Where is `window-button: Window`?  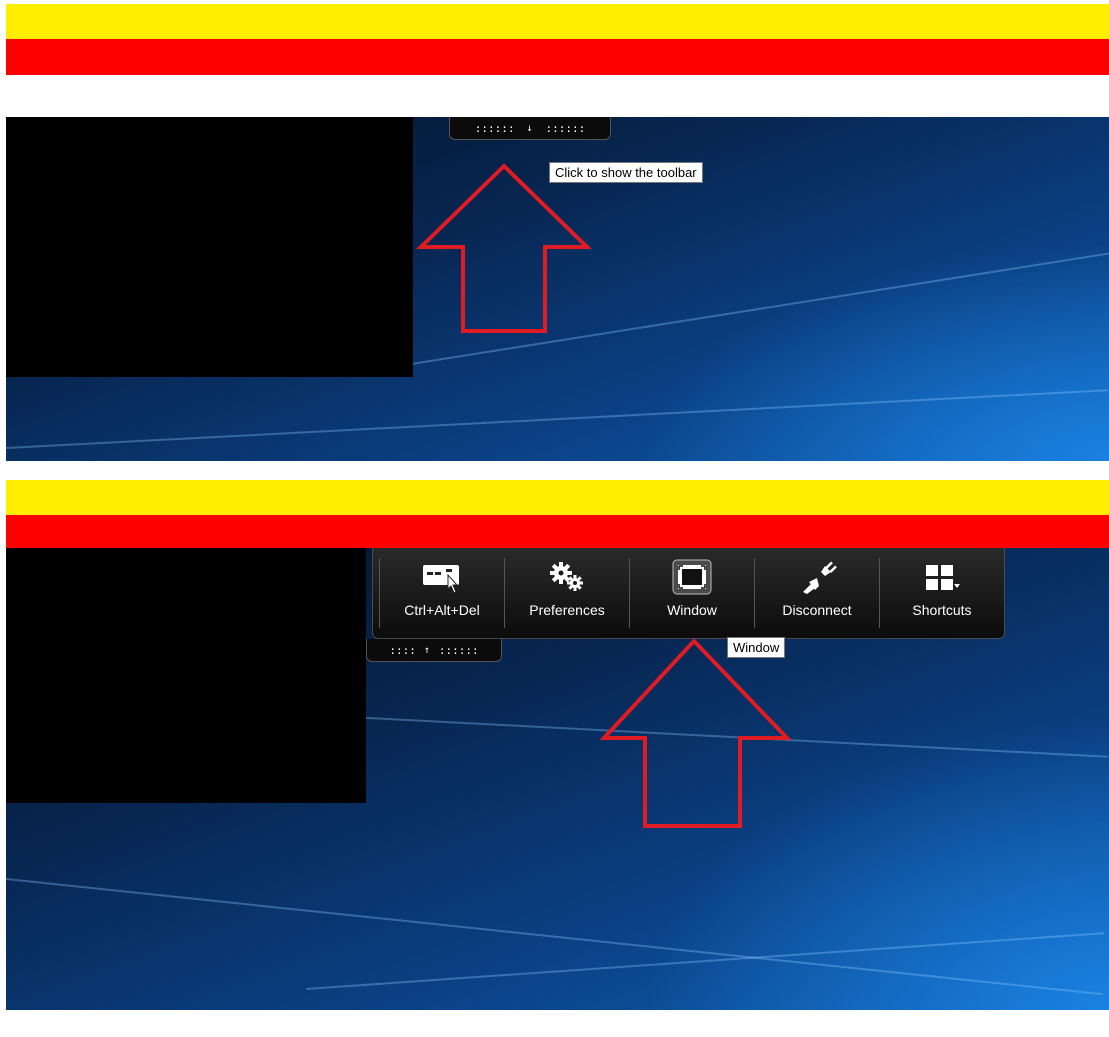 window-button: Window is located at coordinates (692, 593).